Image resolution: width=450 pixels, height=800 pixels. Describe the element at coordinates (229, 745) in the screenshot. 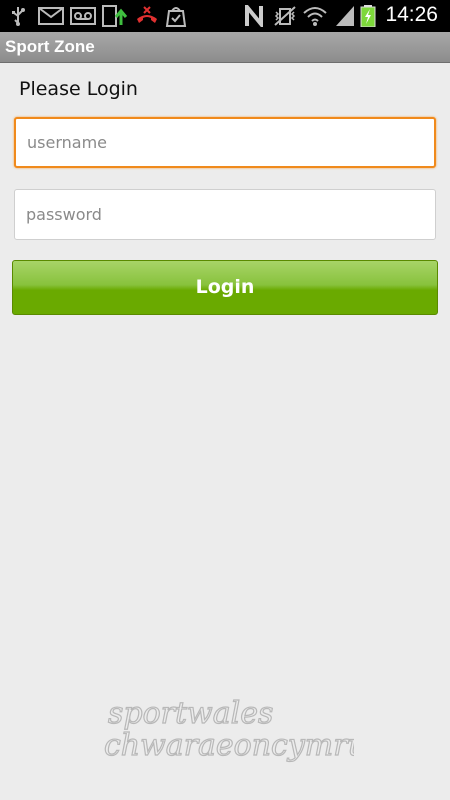

I see `svg-text: chwaraeoncymru` at that location.